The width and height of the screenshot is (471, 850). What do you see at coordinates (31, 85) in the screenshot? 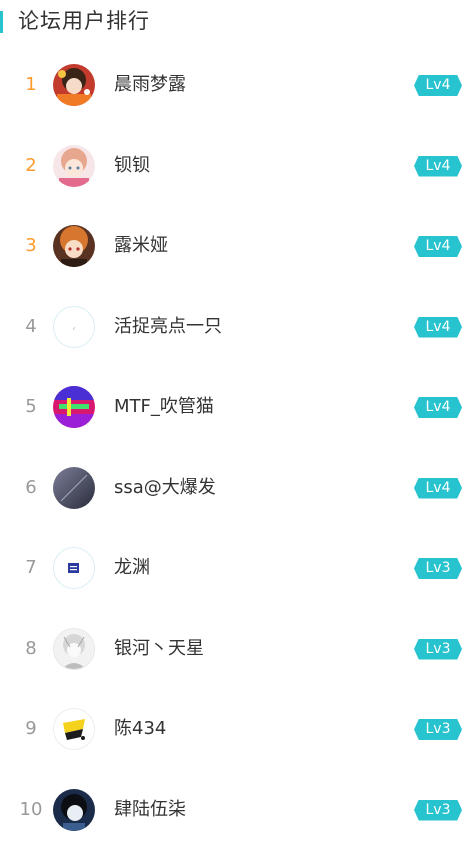
I see `rank-number: 1` at bounding box center [31, 85].